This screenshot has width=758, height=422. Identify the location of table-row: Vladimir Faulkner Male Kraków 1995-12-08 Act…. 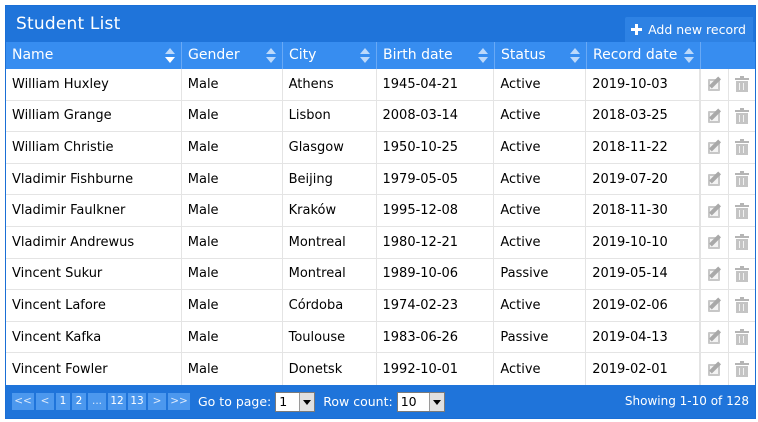
(380, 211).